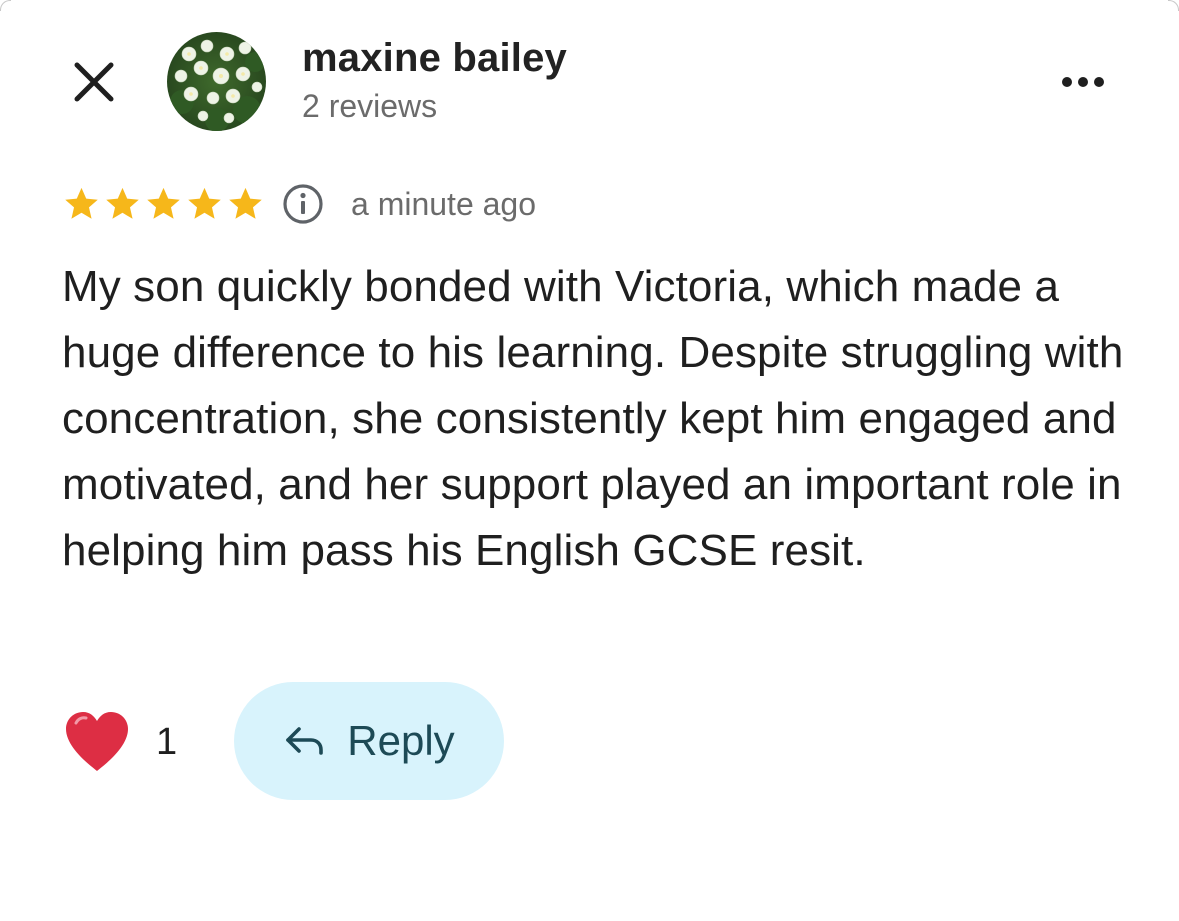 The image size is (1179, 921). I want to click on more-options-button, so click(1083, 82).